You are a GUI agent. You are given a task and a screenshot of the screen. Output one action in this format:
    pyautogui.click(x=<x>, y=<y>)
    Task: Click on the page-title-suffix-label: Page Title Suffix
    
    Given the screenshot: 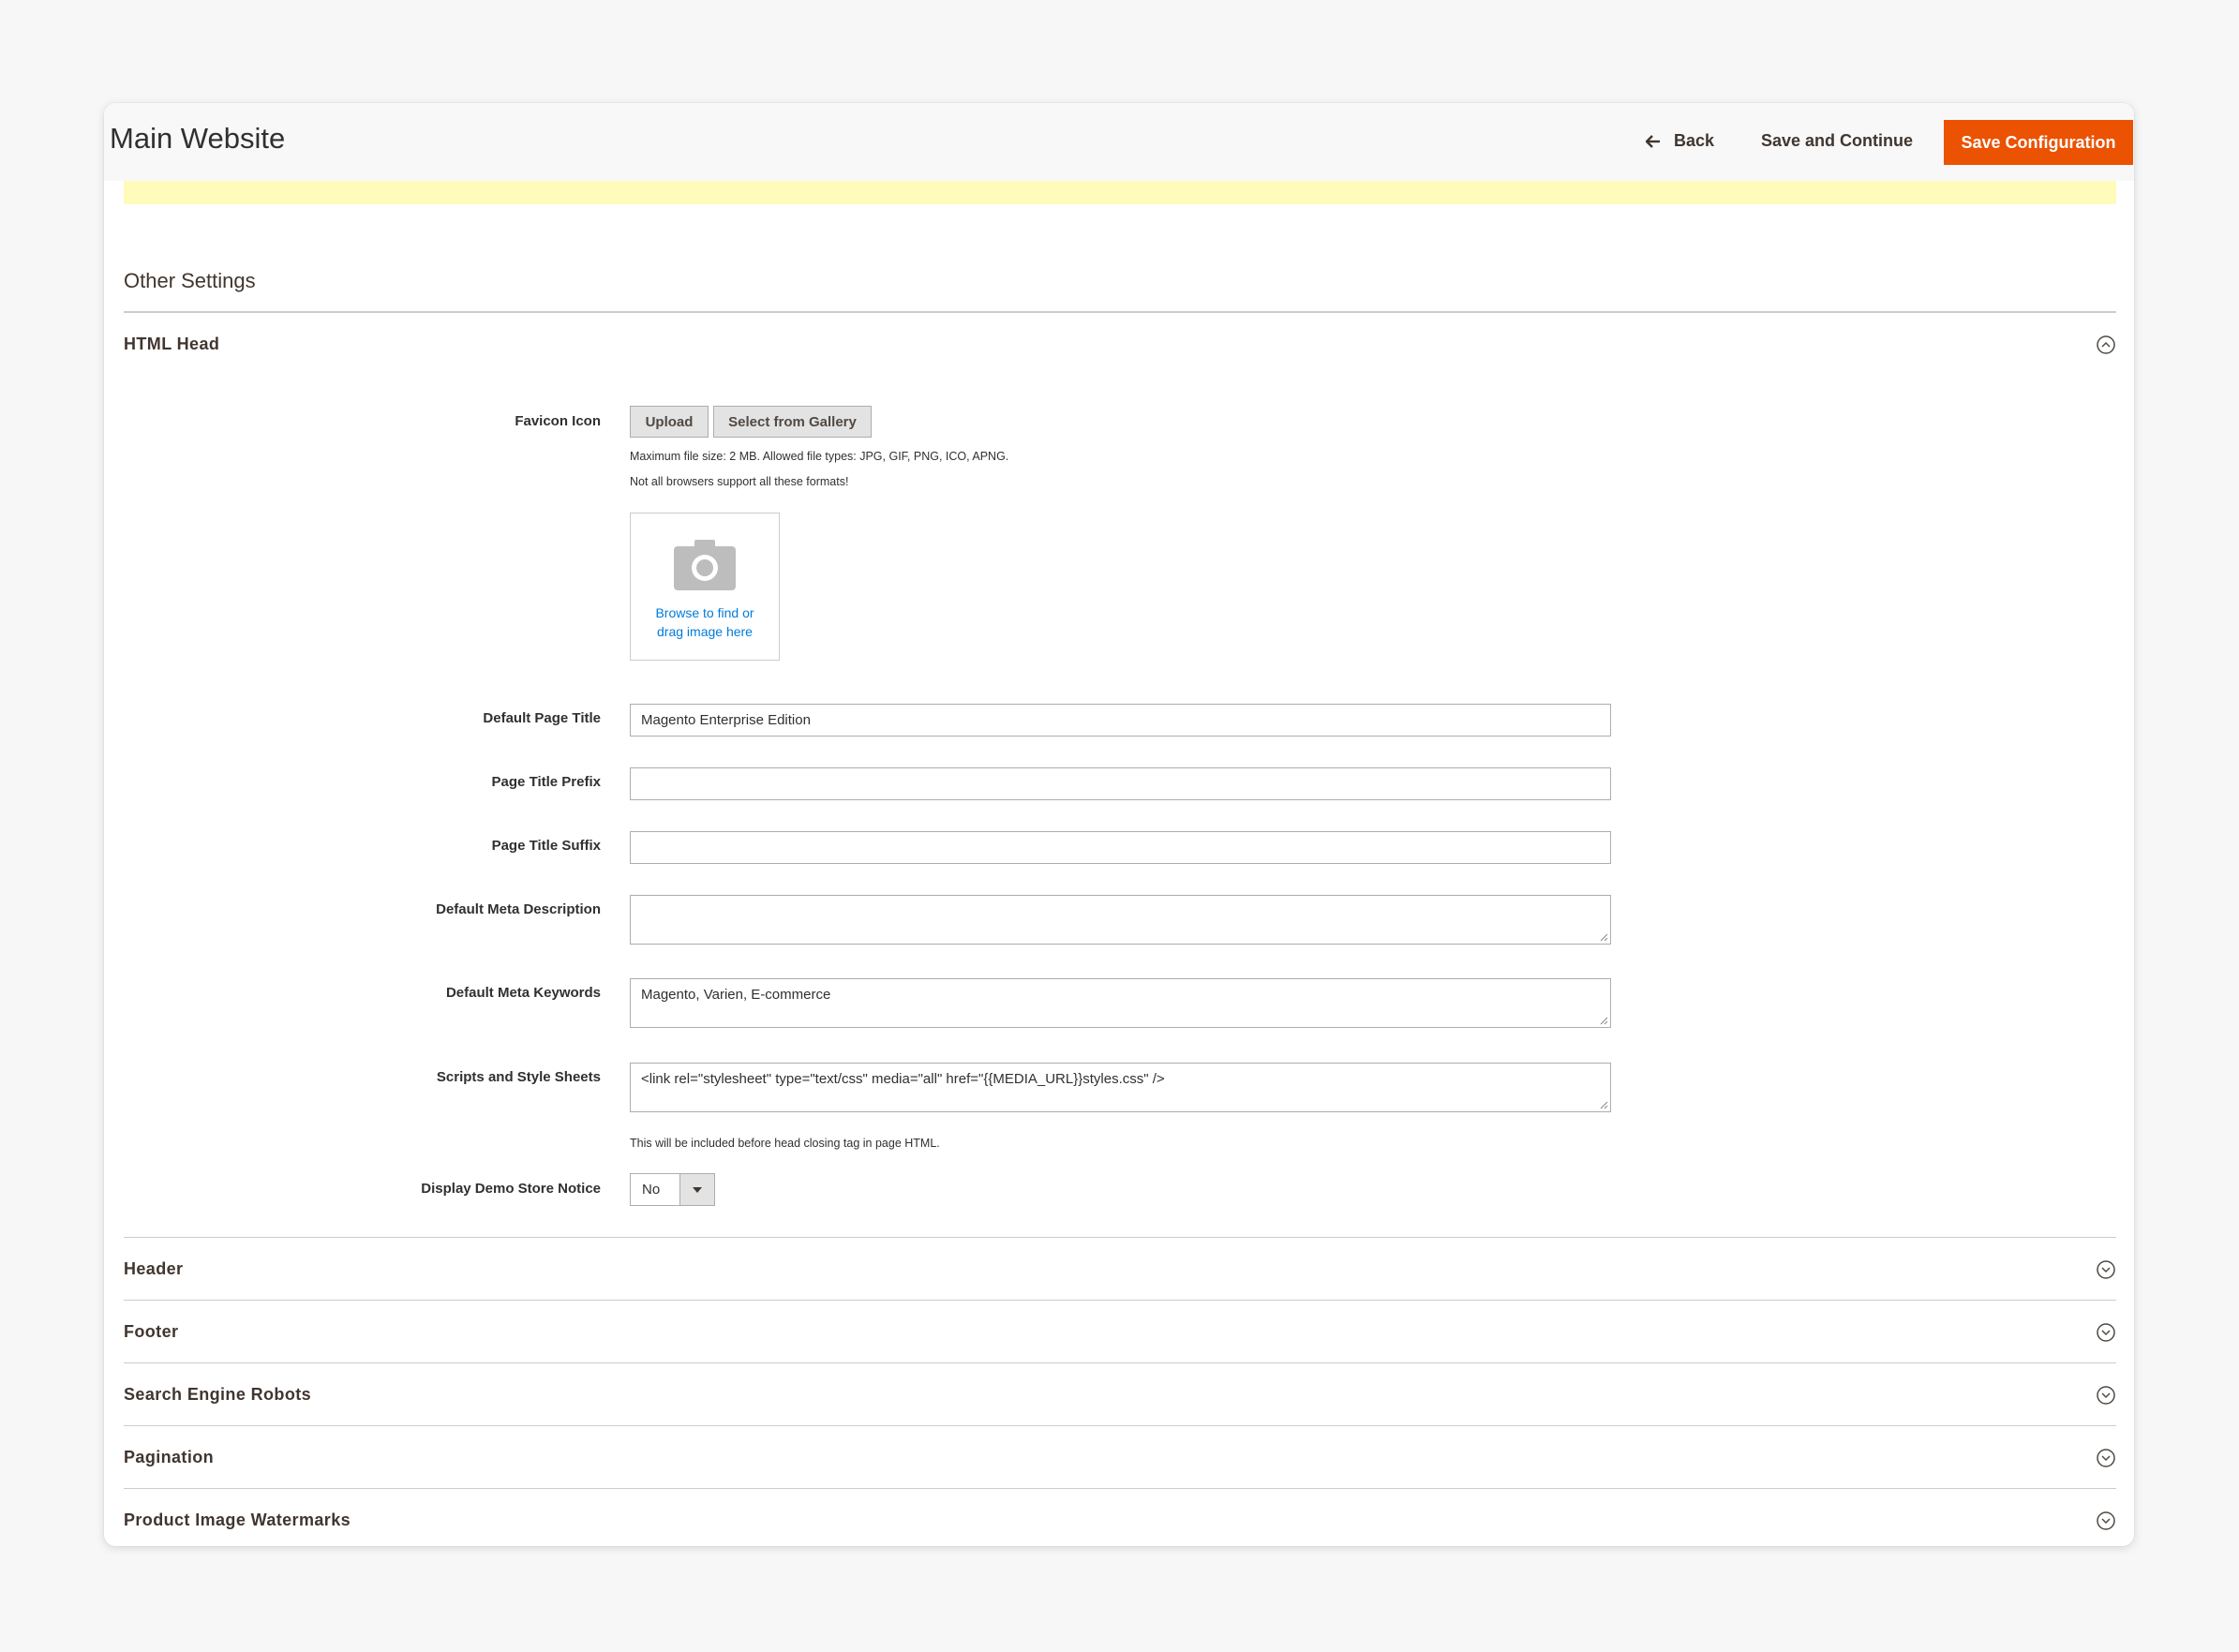 What is the action you would take?
    pyautogui.click(x=546, y=846)
    